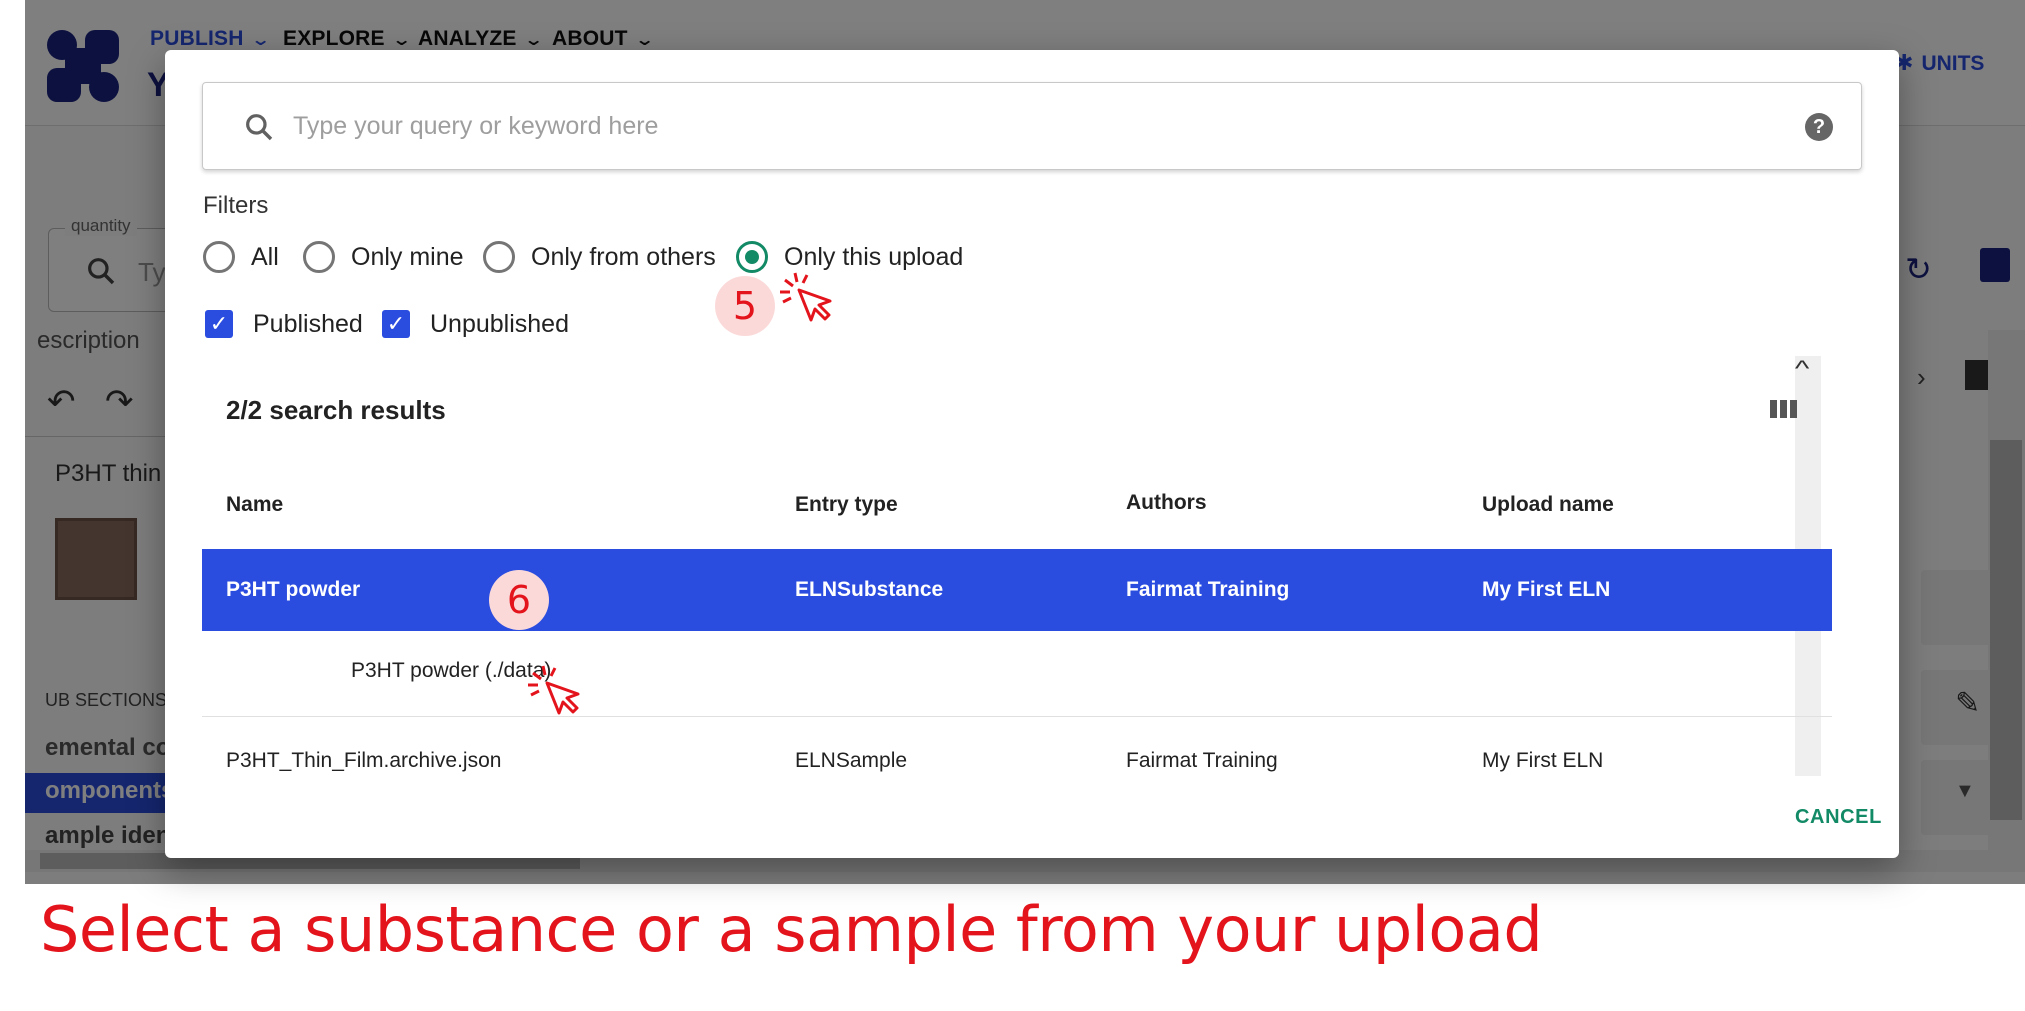  What do you see at coordinates (1548, 505) in the screenshot?
I see `column-header-upload-name: Upload name` at bounding box center [1548, 505].